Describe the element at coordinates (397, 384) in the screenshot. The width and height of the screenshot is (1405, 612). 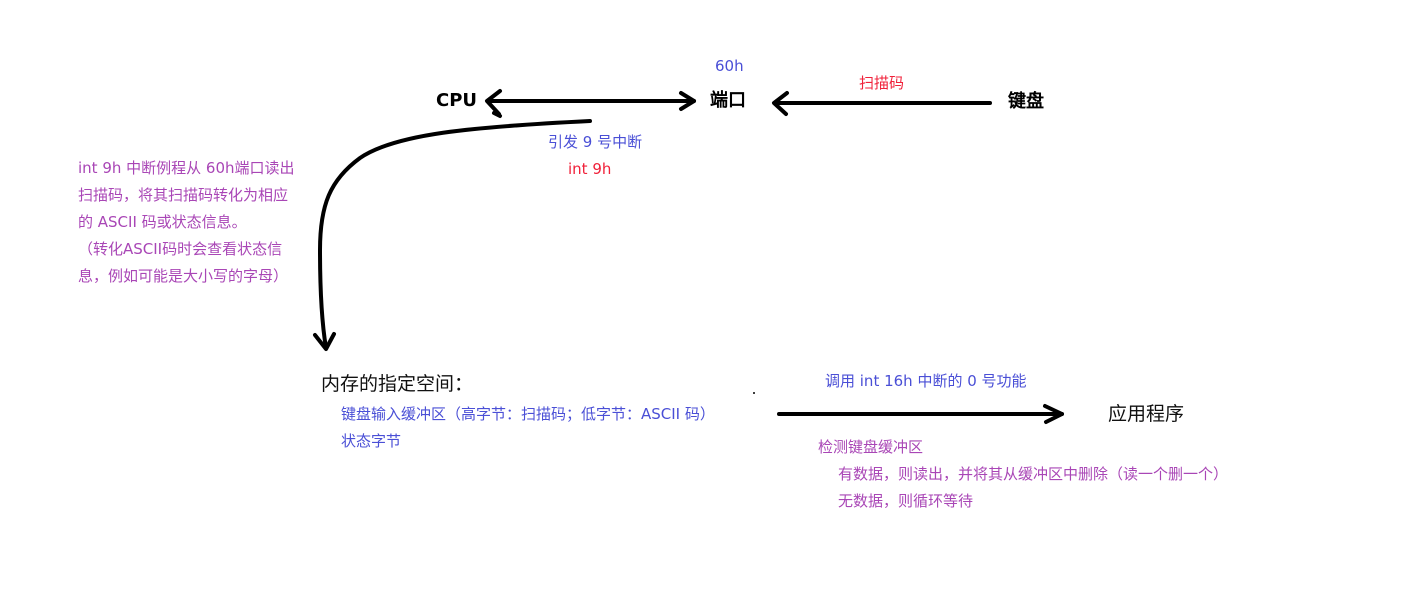
I see `memory-node: 内存的指定空间：` at that location.